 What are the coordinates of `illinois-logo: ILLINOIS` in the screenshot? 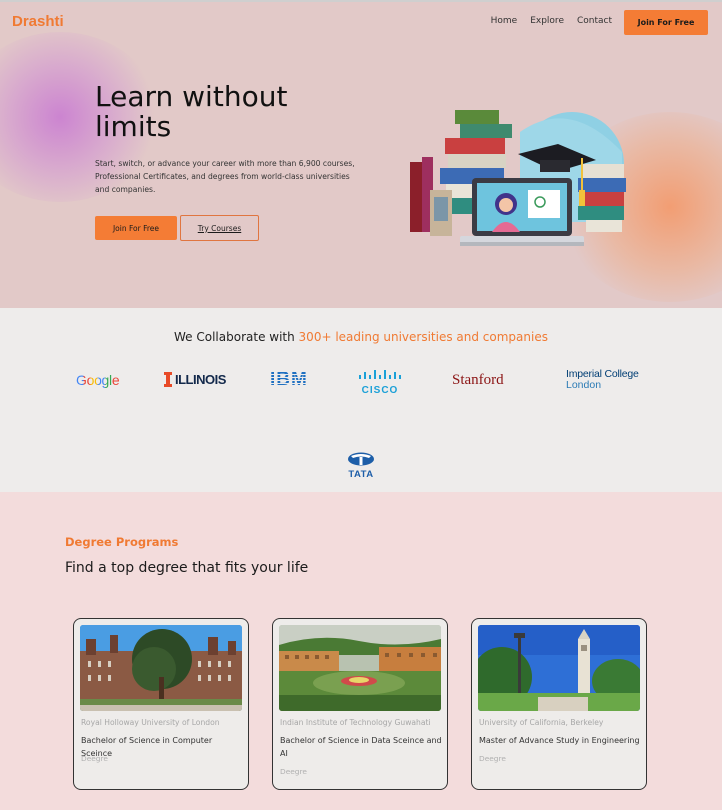 It's located at (195, 379).